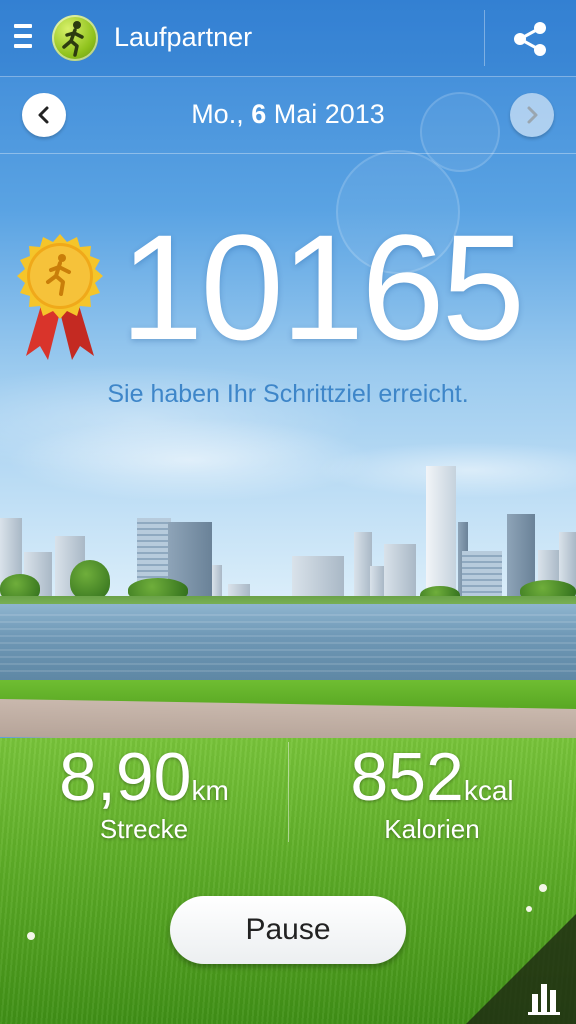  I want to click on next-day-button, so click(532, 115).